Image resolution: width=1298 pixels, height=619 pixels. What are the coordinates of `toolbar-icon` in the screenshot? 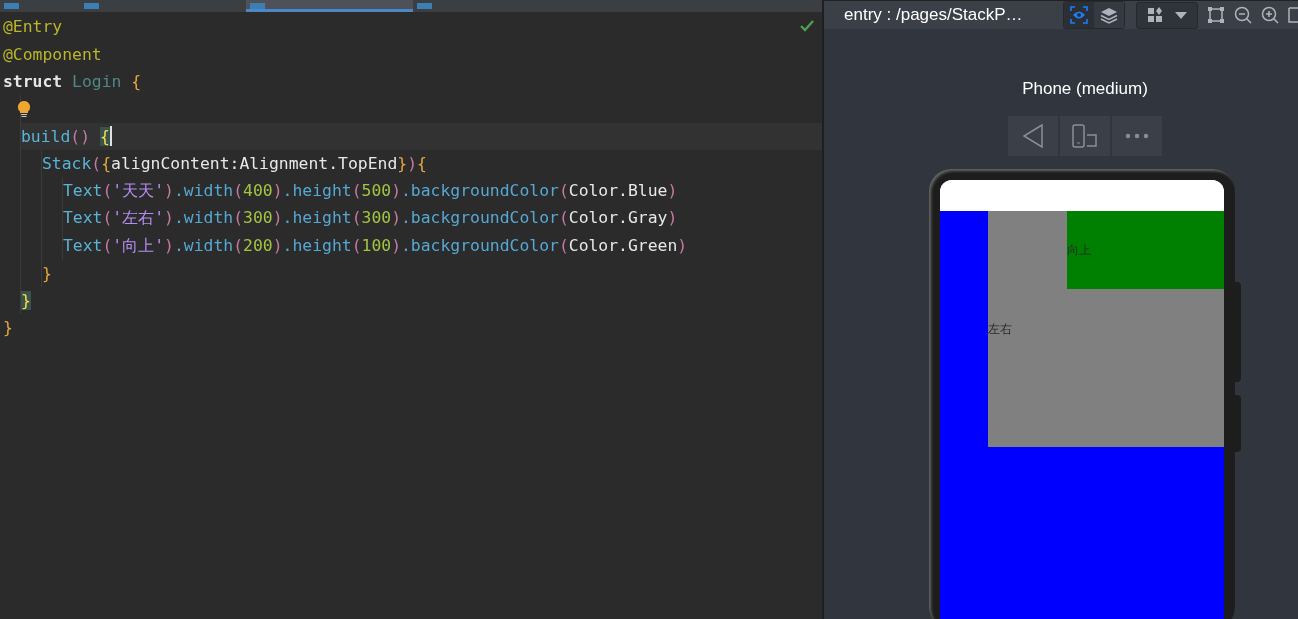 It's located at (1293, 15).